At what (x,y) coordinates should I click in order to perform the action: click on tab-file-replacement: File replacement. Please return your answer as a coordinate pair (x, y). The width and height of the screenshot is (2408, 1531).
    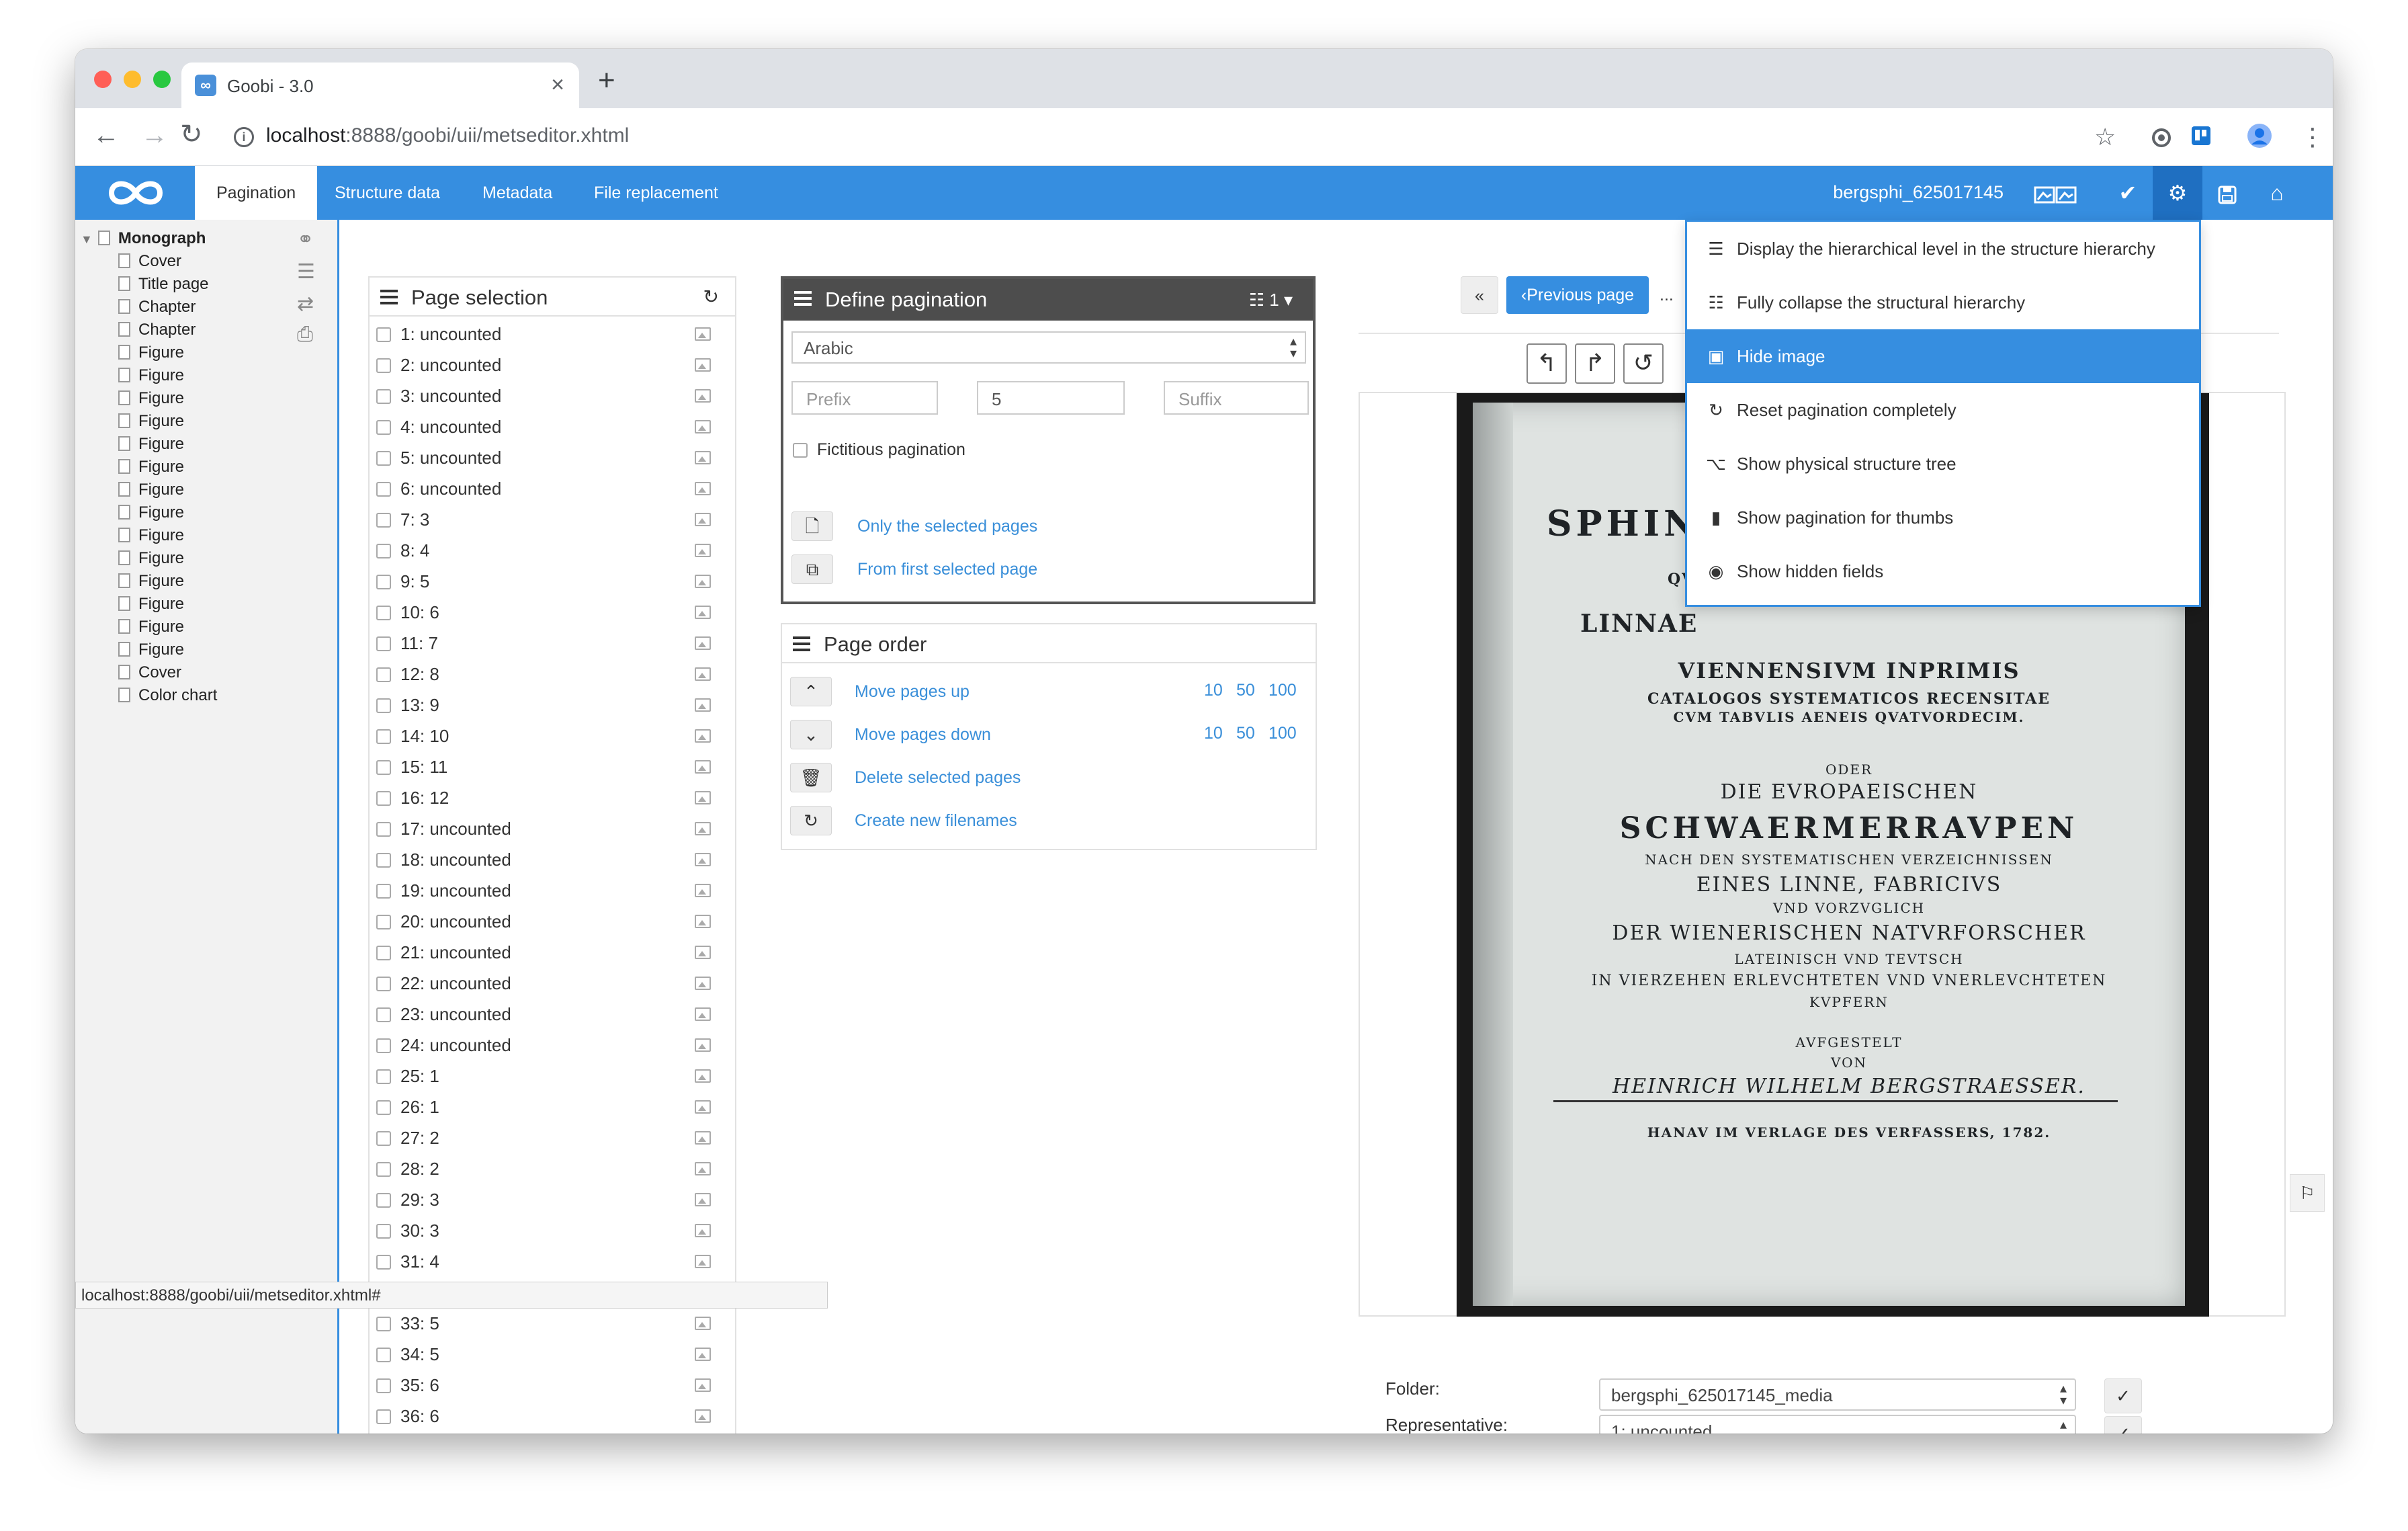
    Looking at the image, I should click on (656, 193).